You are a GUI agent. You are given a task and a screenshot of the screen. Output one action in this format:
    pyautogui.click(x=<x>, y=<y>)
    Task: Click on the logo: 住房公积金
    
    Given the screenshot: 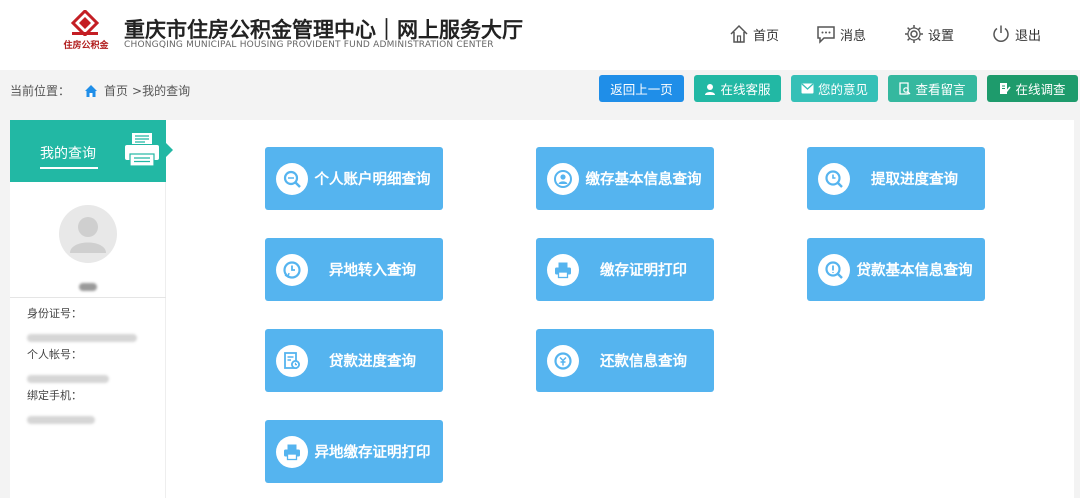 What is the action you would take?
    pyautogui.click(x=86, y=31)
    